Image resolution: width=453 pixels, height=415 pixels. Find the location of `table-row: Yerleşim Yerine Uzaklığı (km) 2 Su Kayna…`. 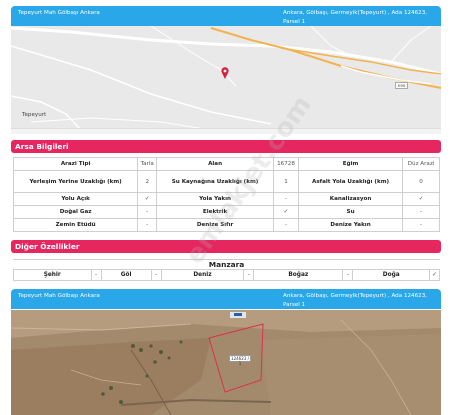

table-row: Yerleşim Yerine Uzaklığı (km) 2 Su Kayna… is located at coordinates (226, 181).